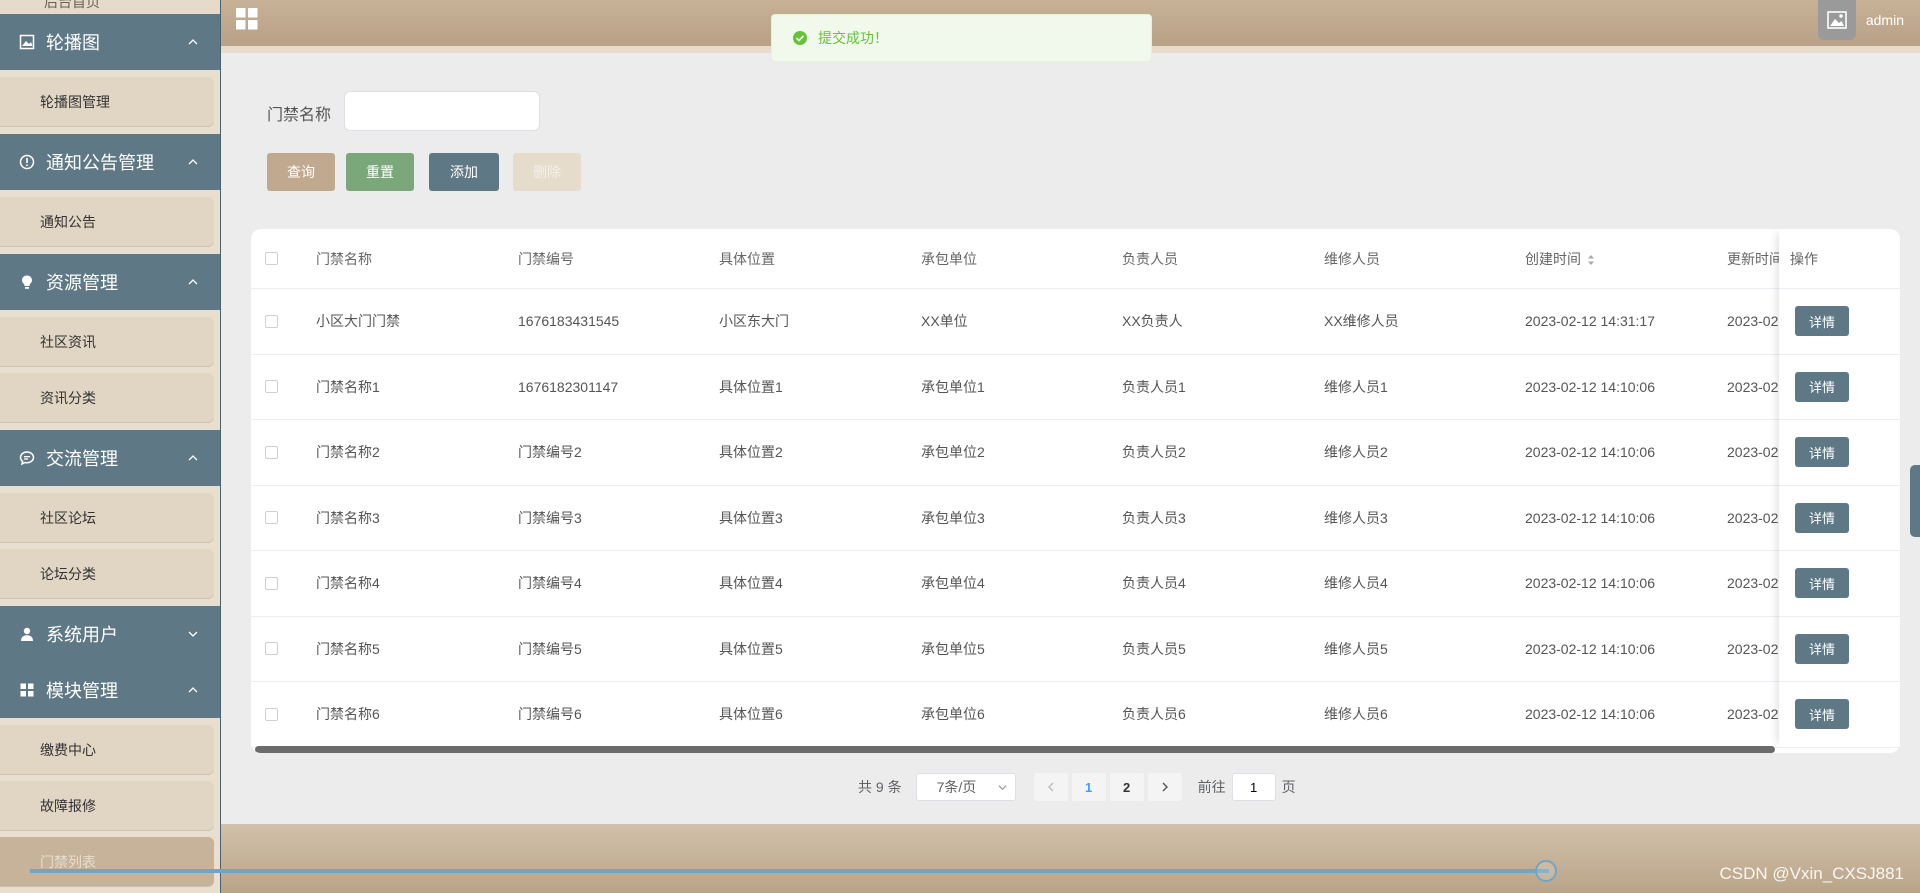 The height and width of the screenshot is (893, 1920). Describe the element at coordinates (110, 282) in the screenshot. I see `menu-group-resource: 资源管理` at that location.